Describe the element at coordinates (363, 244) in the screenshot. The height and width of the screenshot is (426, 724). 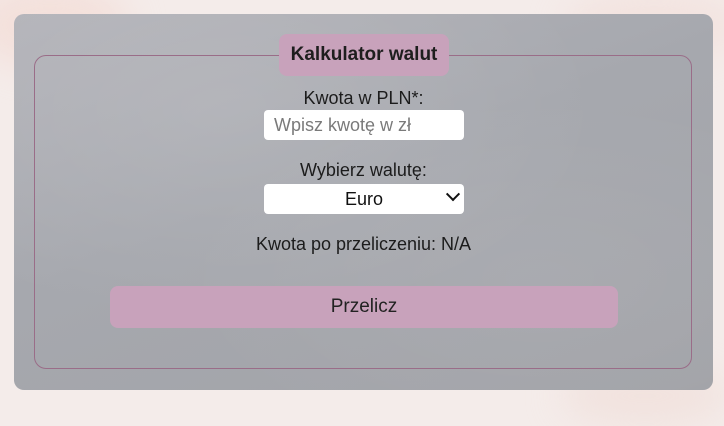
I see `result-text: Kwota po przeliczeniu: N/A` at that location.